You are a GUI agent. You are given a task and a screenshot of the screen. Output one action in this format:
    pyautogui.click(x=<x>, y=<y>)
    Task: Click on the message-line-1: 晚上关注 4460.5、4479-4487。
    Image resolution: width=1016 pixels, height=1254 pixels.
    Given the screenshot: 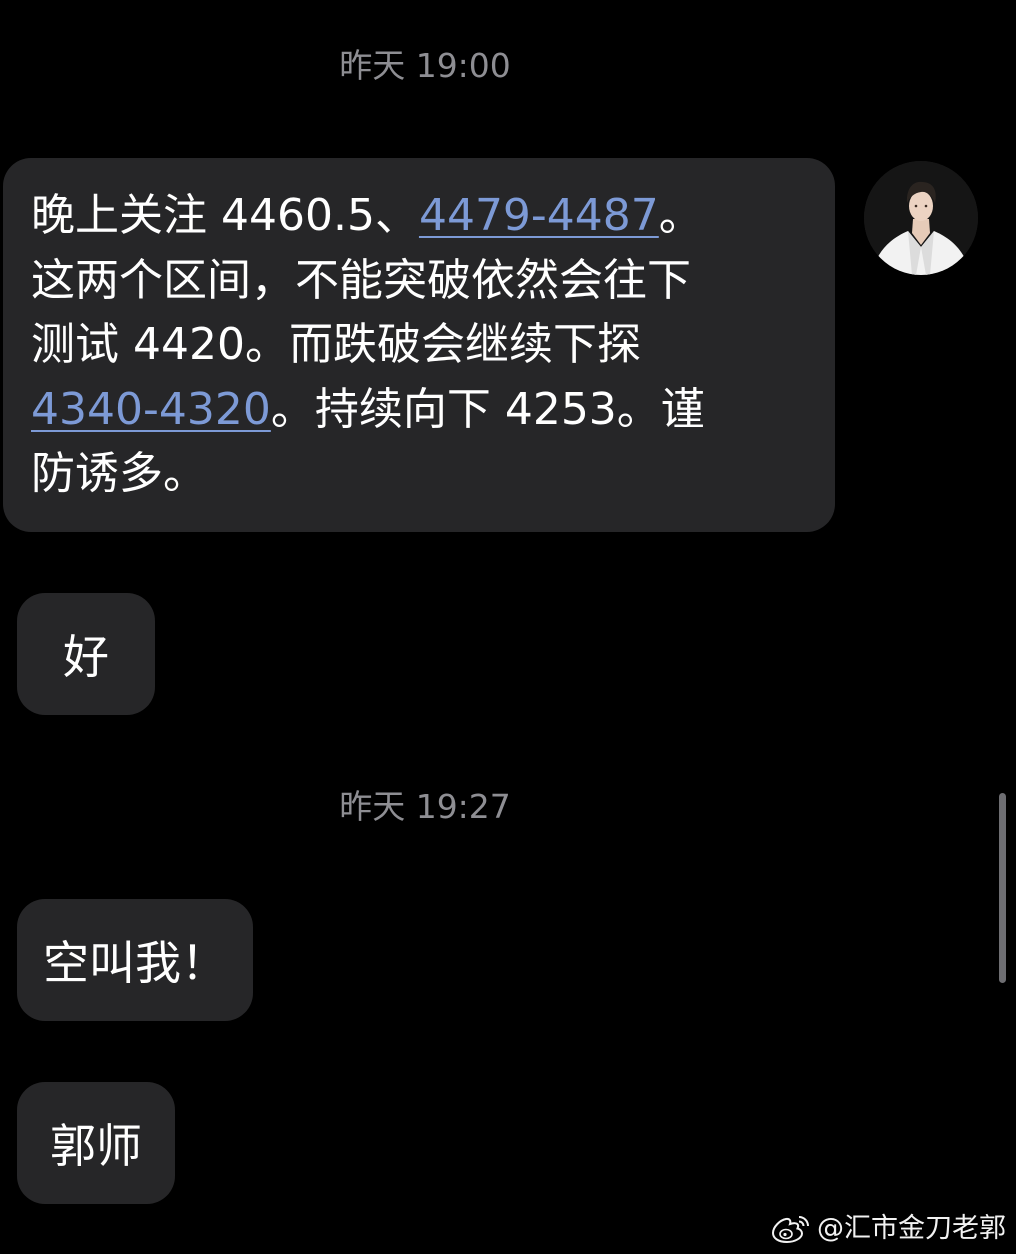 What is the action you would take?
    pyautogui.click(x=419, y=216)
    